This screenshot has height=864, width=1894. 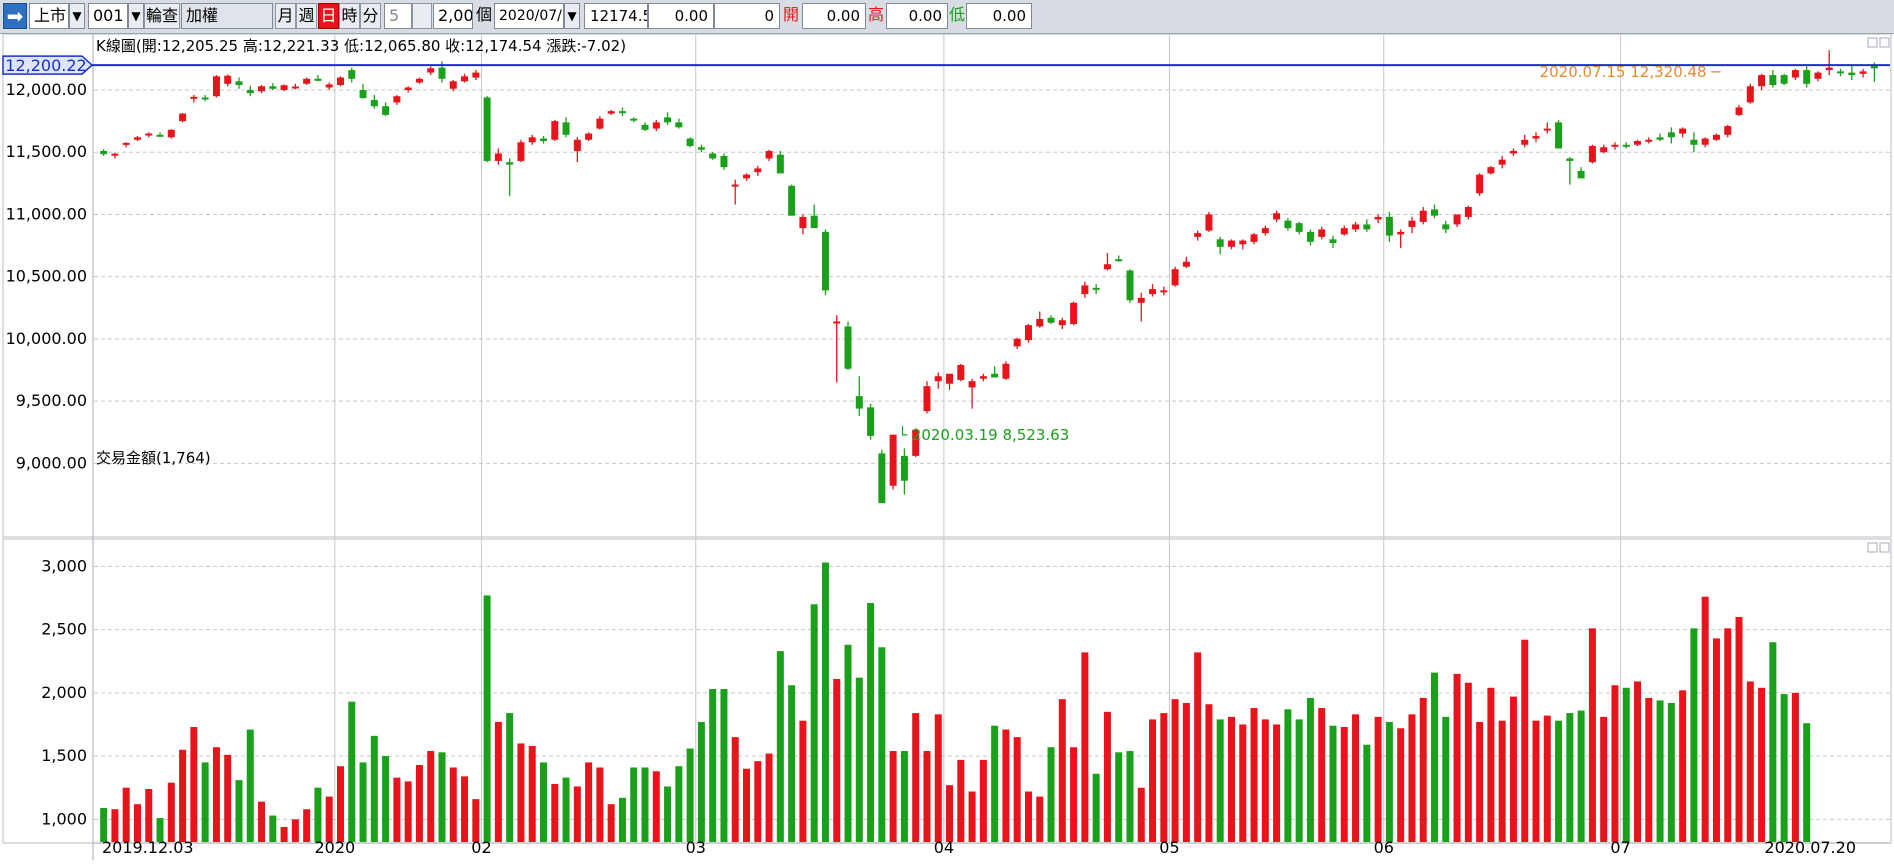 What do you see at coordinates (529, 16) in the screenshot?
I see `date-input: 2020/07/21` at bounding box center [529, 16].